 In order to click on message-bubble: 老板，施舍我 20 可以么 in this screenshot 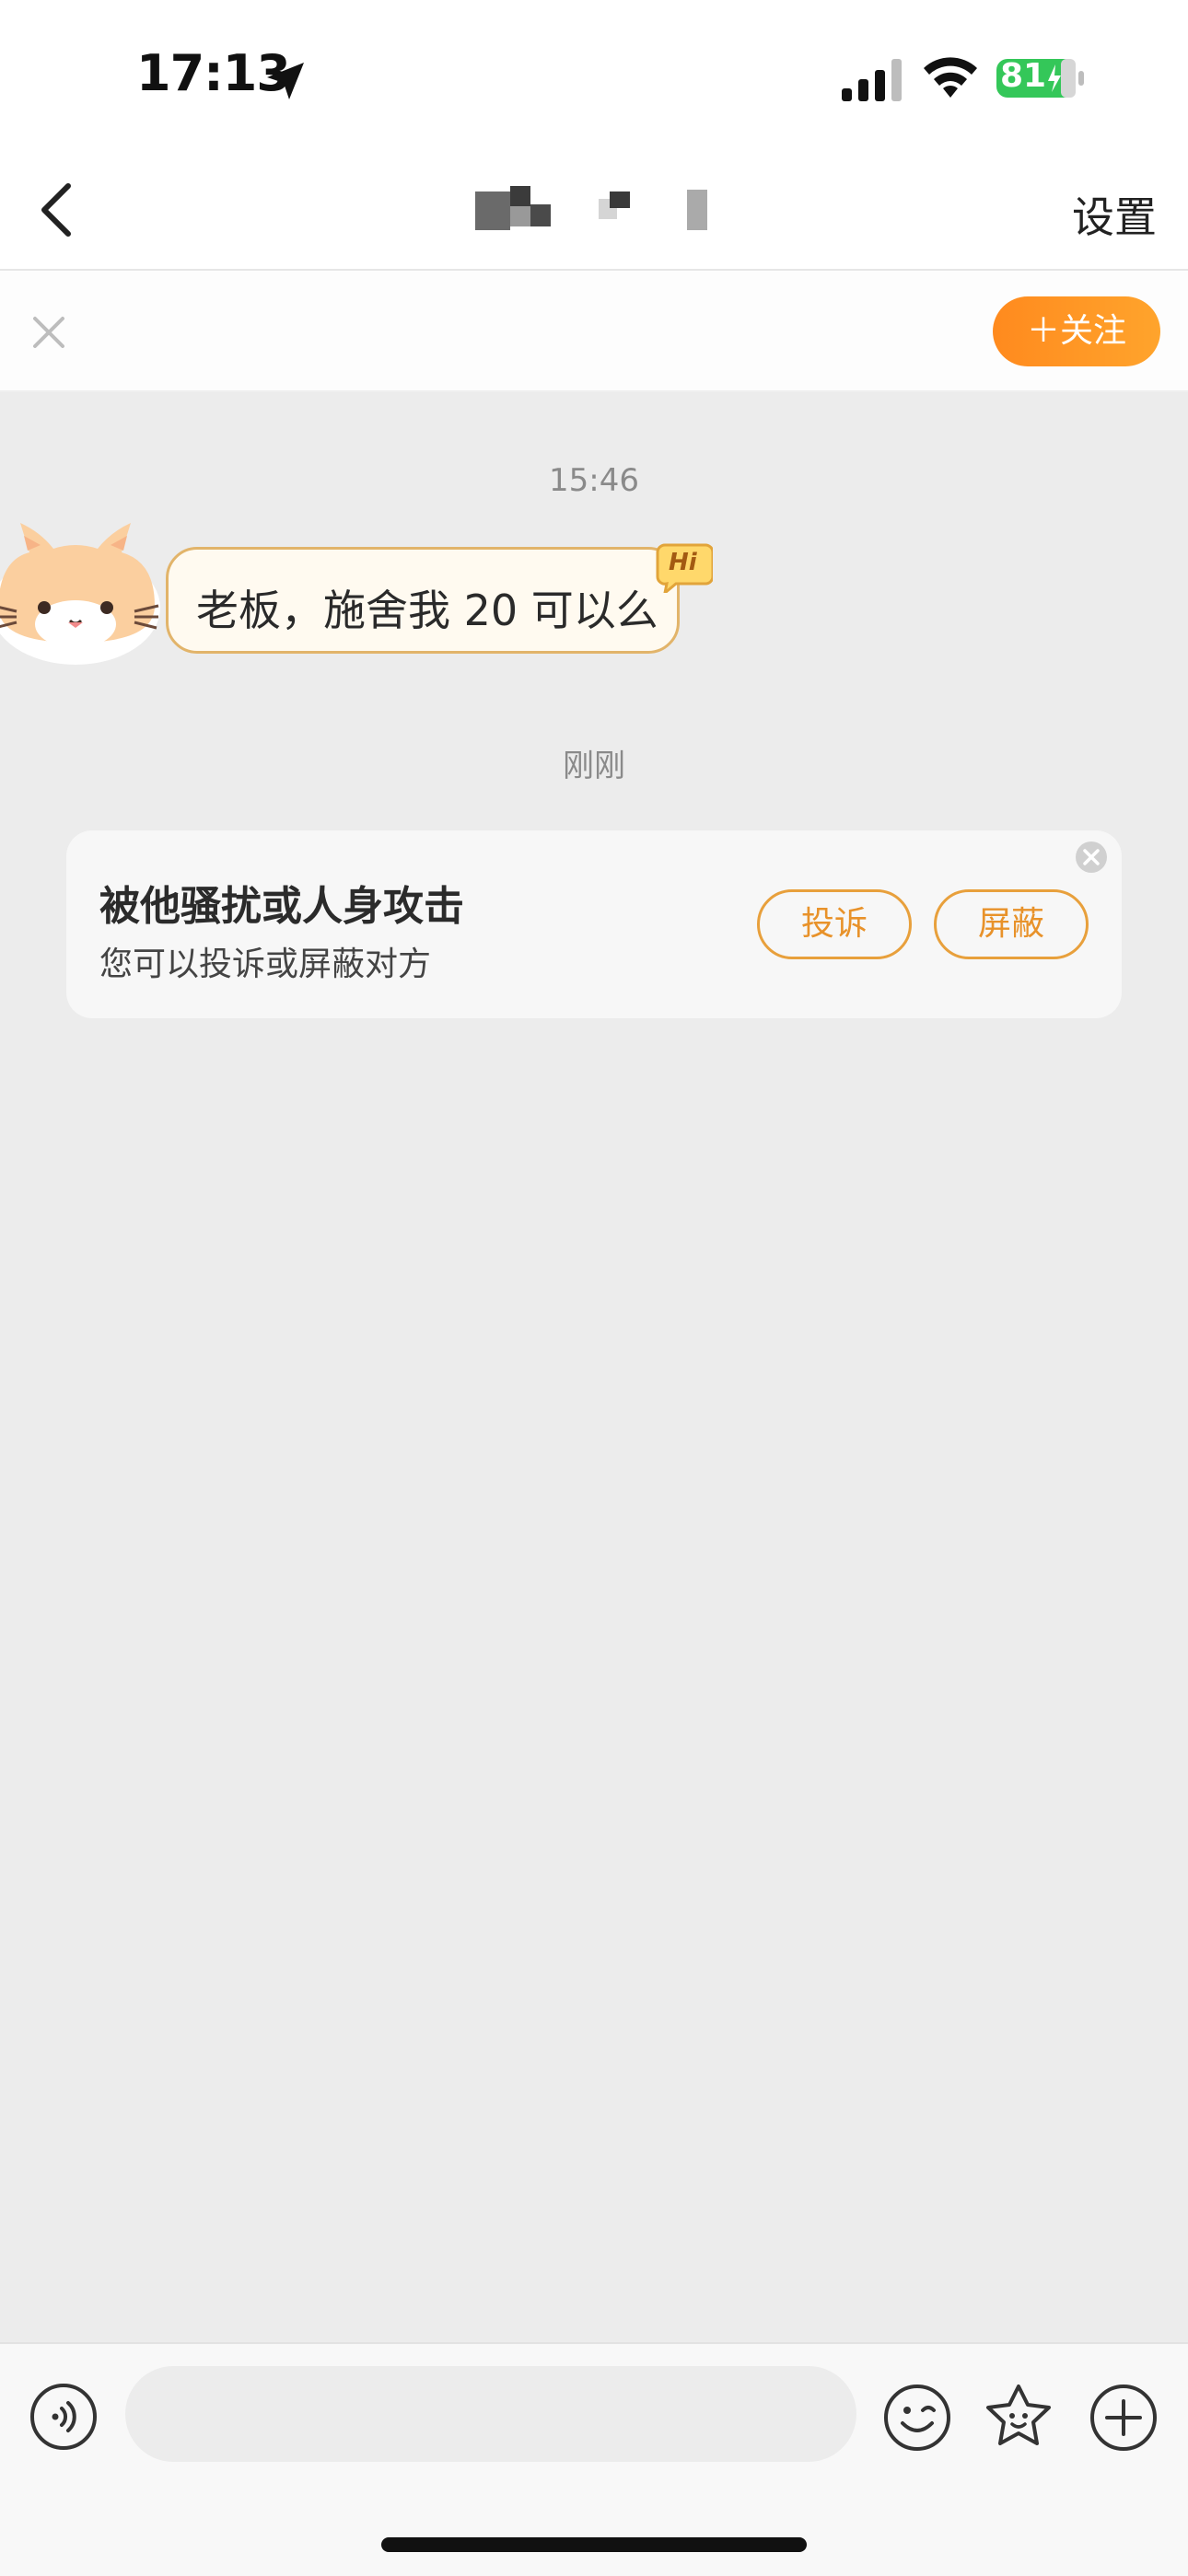, I will do `click(423, 600)`.